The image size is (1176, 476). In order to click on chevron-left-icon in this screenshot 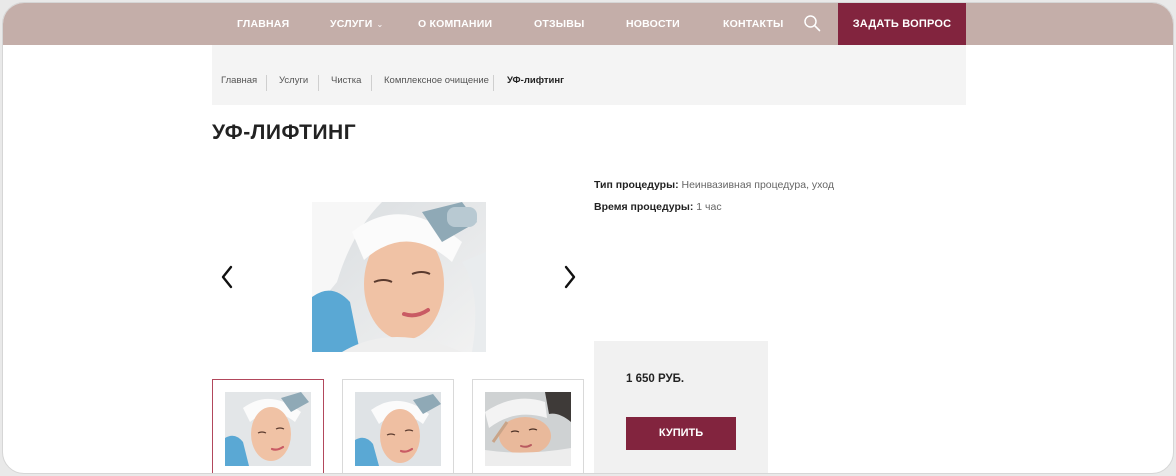, I will do `click(227, 277)`.